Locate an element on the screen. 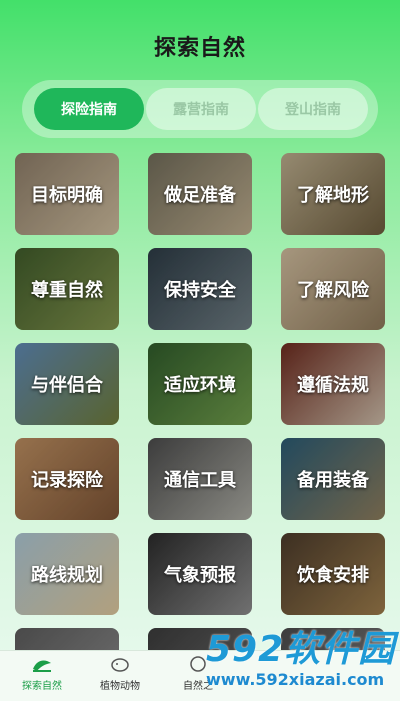  nav-label: 植物动物 is located at coordinates (120, 686).